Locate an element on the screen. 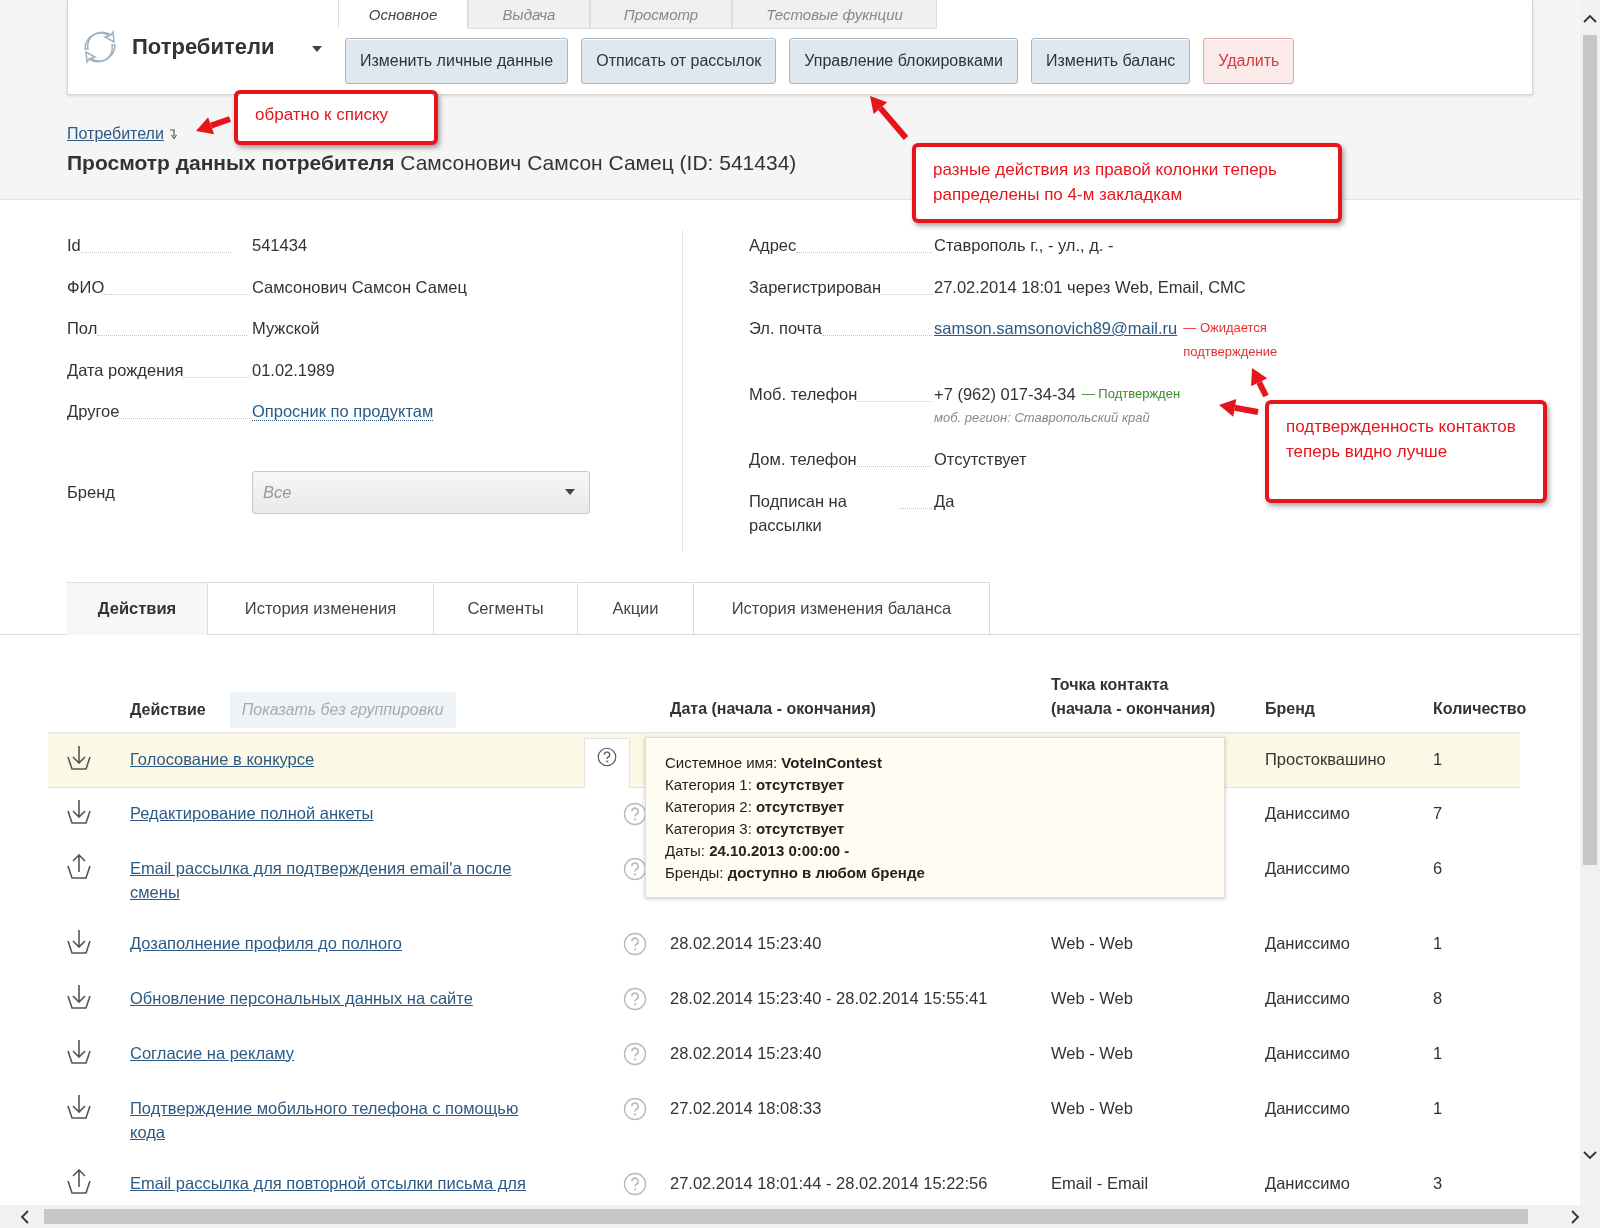  tab: Действия is located at coordinates (137, 608).